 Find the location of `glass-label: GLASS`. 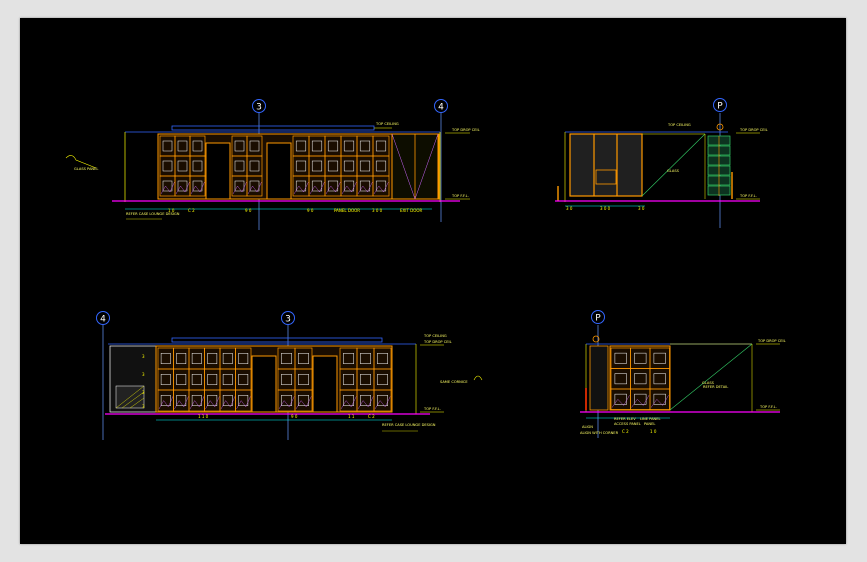

glass-label: GLASS is located at coordinates (673, 171).